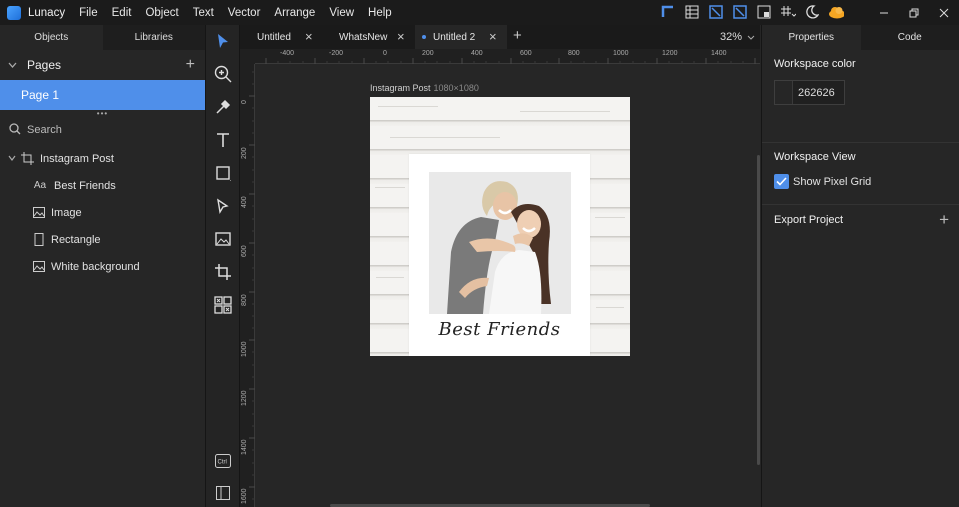  What do you see at coordinates (944, 220) in the screenshot?
I see `add-export-plus-icon: +` at bounding box center [944, 220].